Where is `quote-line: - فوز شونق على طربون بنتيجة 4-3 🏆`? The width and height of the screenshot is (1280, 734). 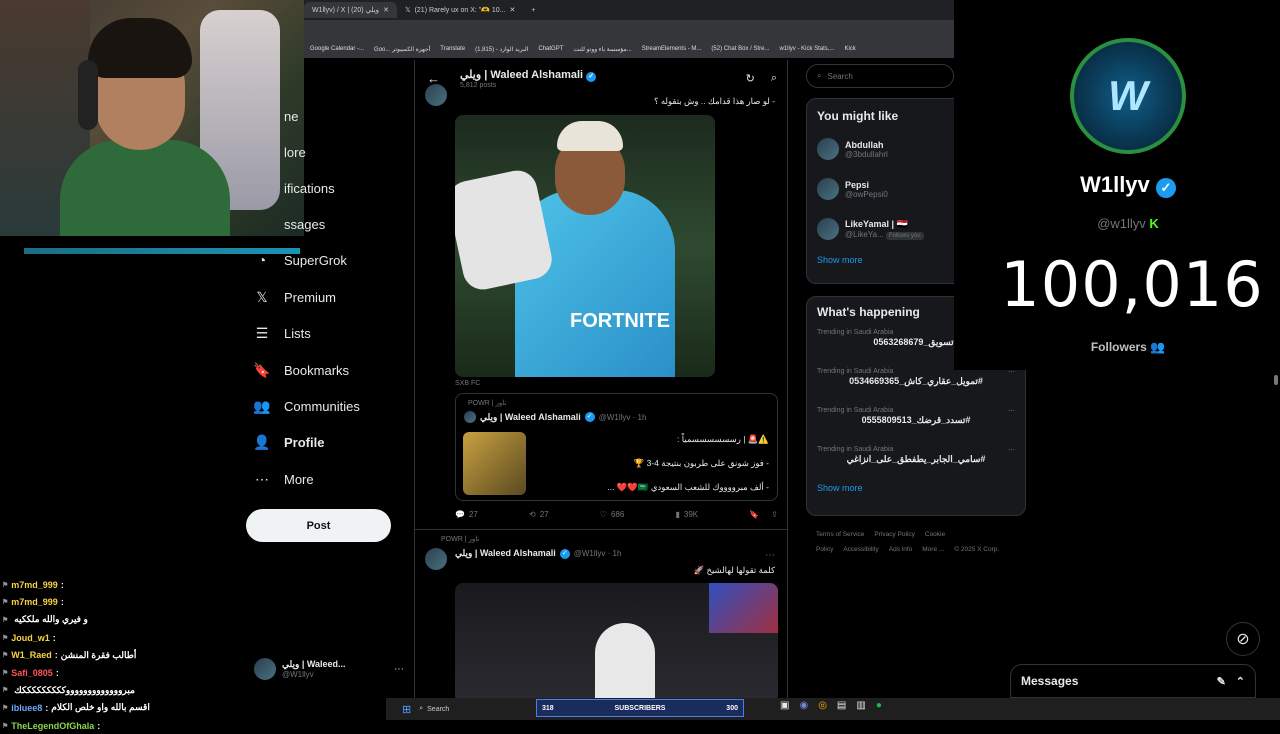
quote-line: - فوز شونق على طربون بنتيجة 4-3 🏆 is located at coordinates (701, 463).